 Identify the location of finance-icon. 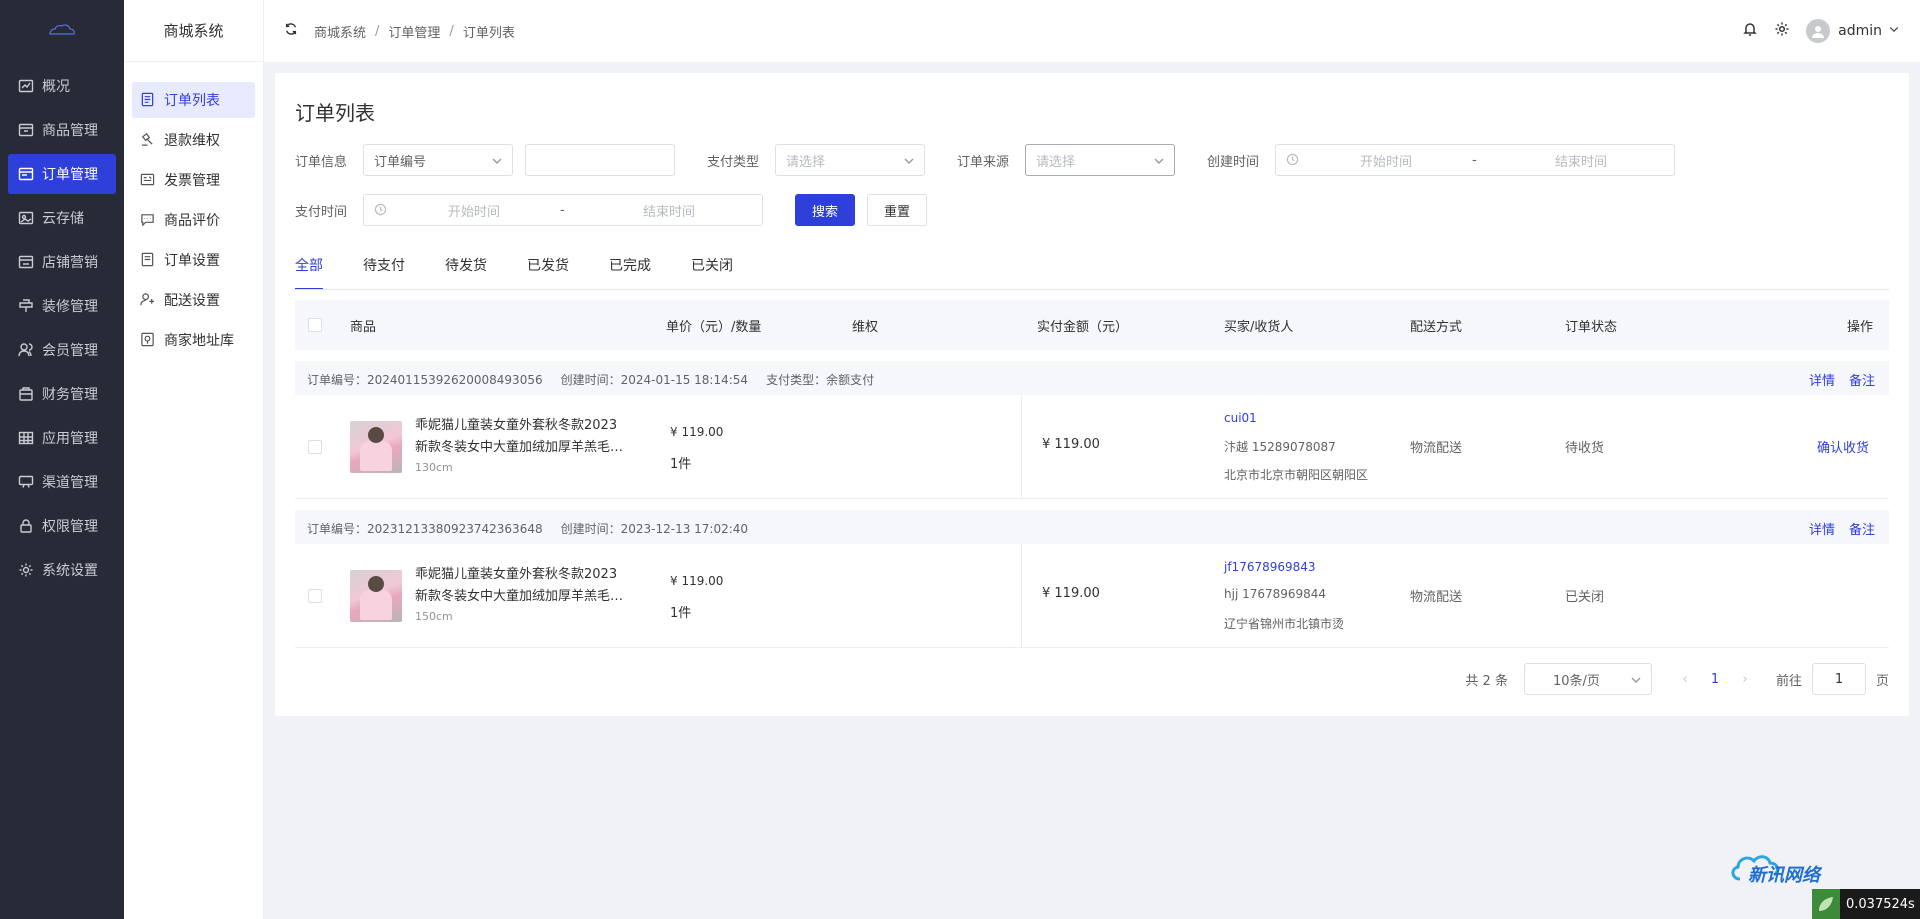
(26, 394).